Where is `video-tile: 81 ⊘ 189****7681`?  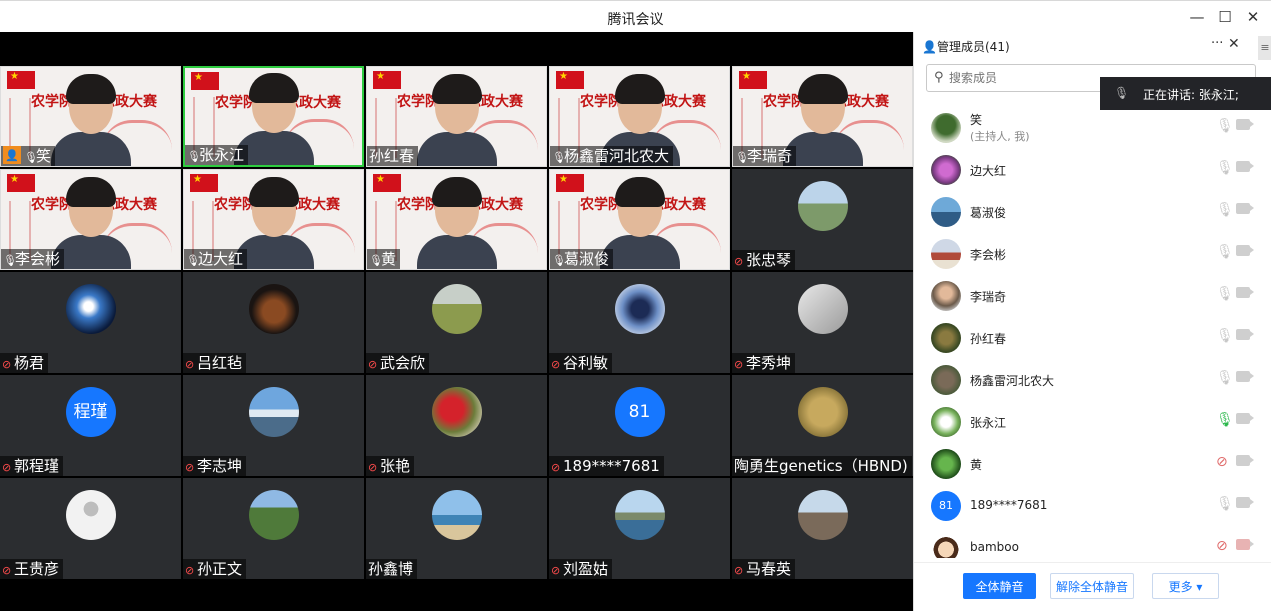
video-tile: 81 ⊘ 189****7681 is located at coordinates (639, 425).